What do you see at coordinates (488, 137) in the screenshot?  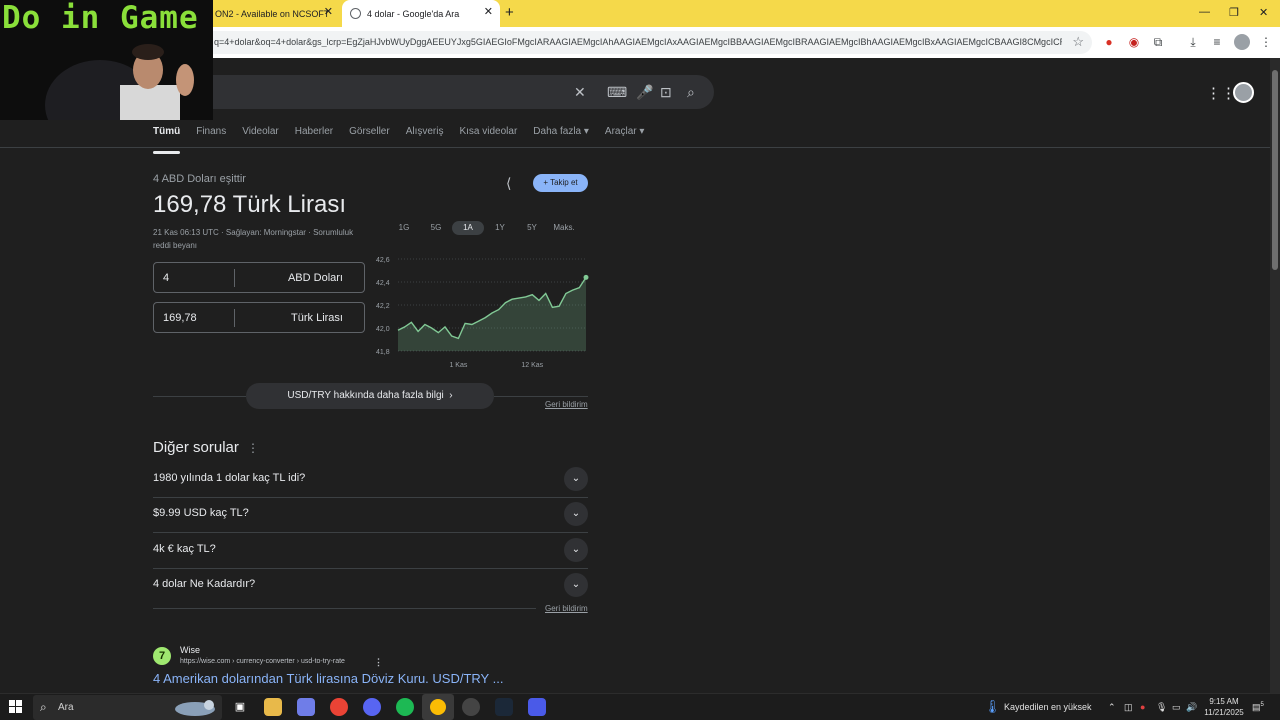 I see `tab-short-videos: Kısa videolar` at bounding box center [488, 137].